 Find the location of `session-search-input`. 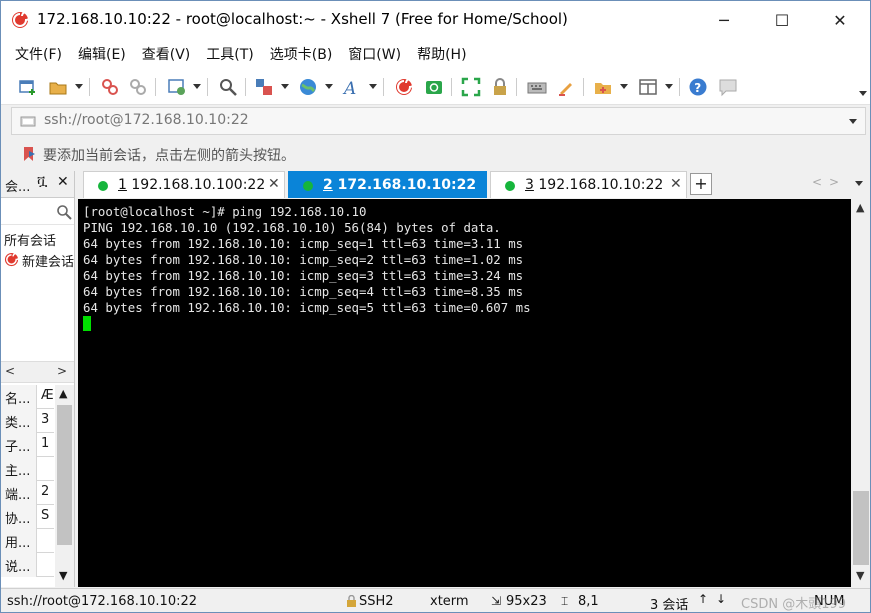

session-search-input is located at coordinates (37, 212).